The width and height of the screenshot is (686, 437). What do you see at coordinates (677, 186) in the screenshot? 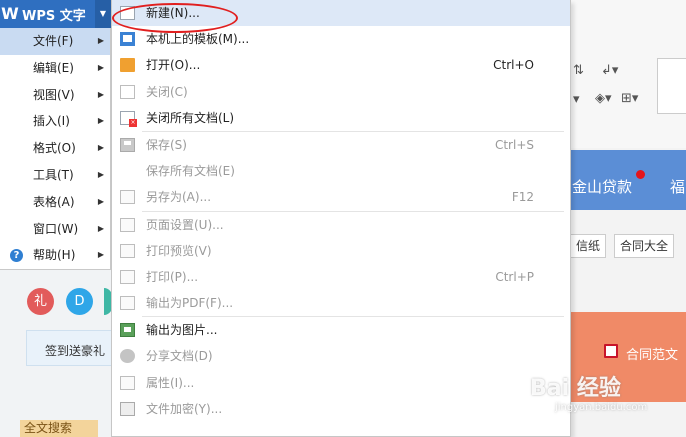
I see `banner-text-extra: 福` at bounding box center [677, 186].